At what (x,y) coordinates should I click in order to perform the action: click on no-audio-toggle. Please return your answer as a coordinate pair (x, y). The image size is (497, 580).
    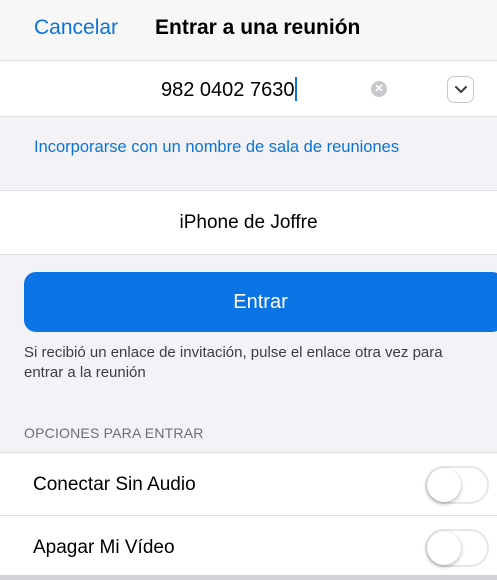
    Looking at the image, I should click on (457, 485).